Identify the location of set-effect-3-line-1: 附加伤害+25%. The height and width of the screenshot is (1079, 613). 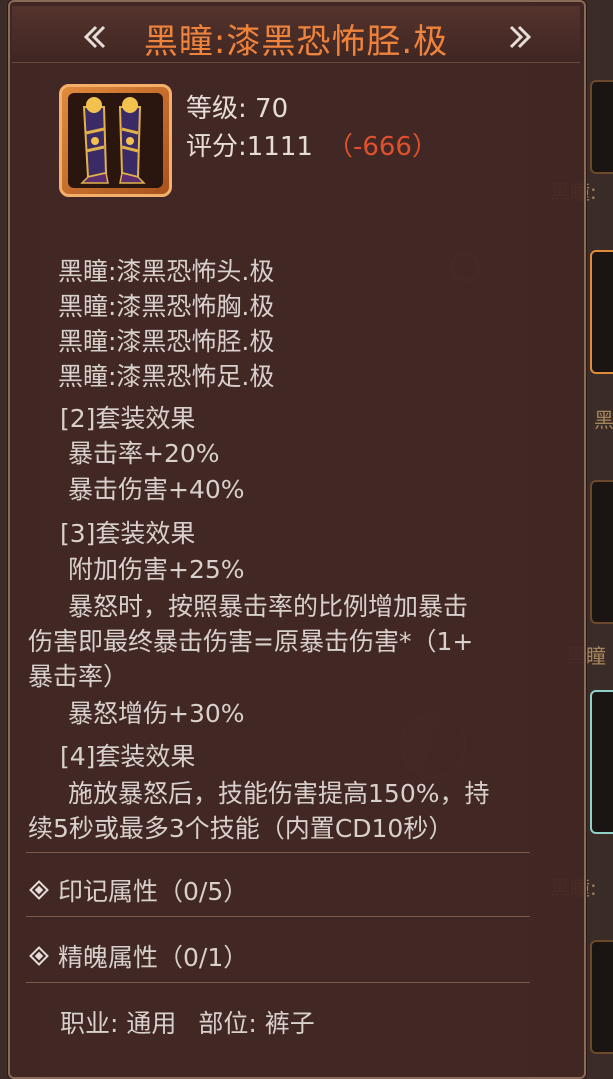
(156, 569).